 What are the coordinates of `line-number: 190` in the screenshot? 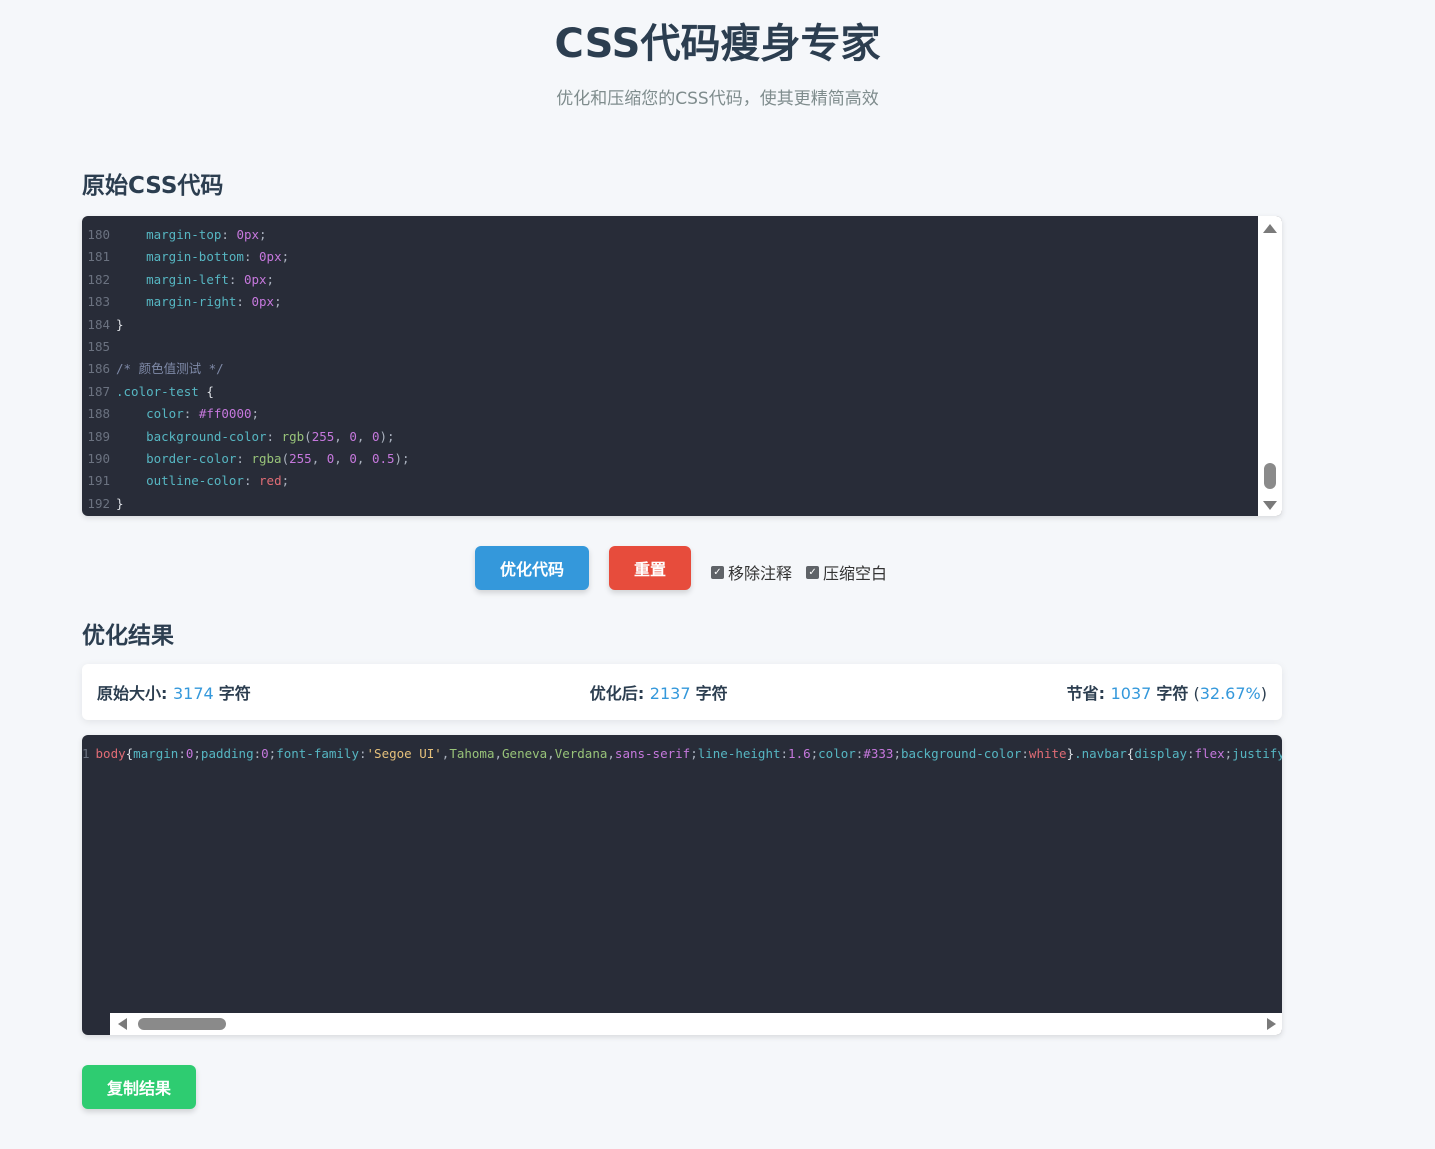 It's located at (98, 458).